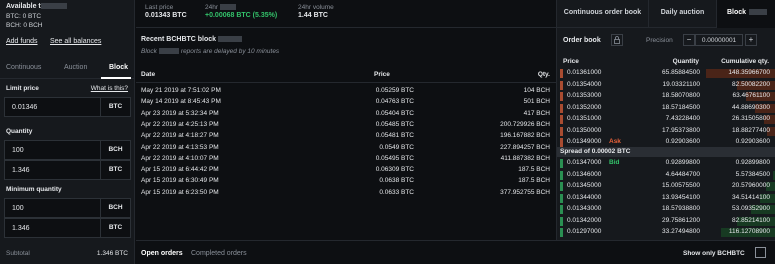 This screenshot has height=264, width=775. I want to click on bid-price: 0.01347000, so click(584, 162).